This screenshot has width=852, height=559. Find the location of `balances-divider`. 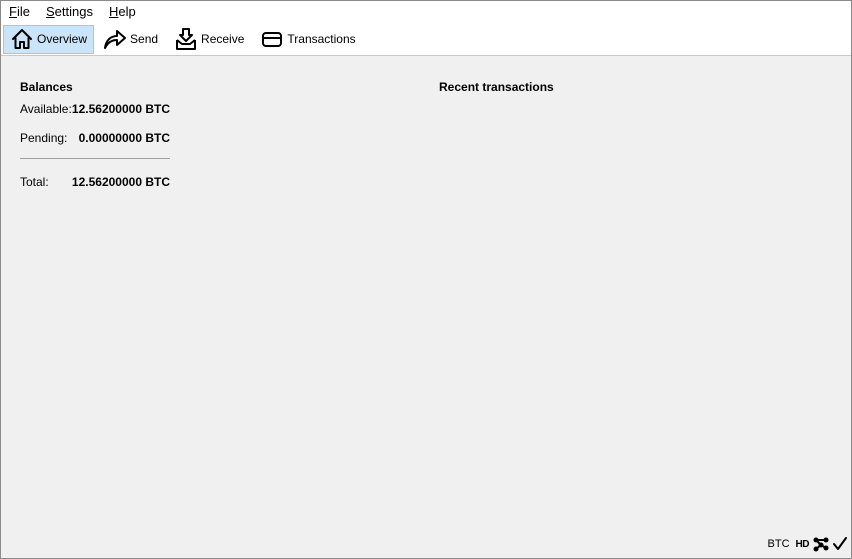

balances-divider is located at coordinates (95, 158).